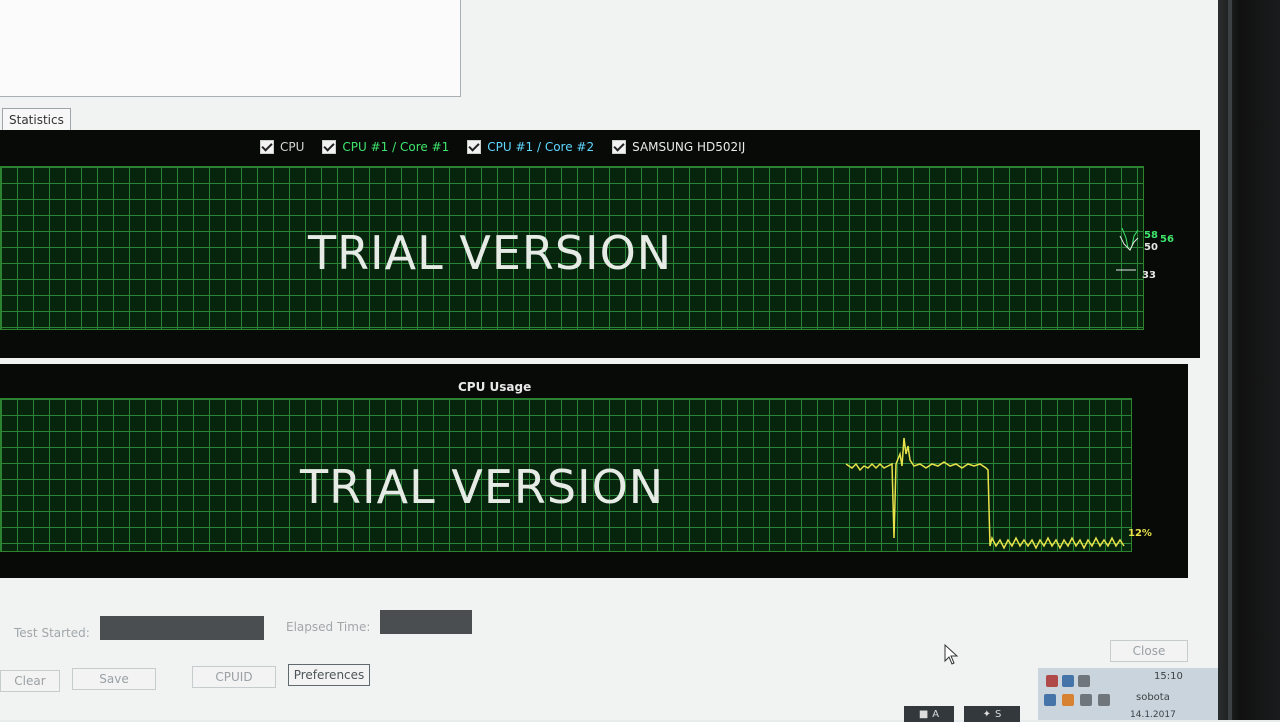 This screenshot has width=1280, height=722. I want to click on tray-icons-row2, so click(1077, 700).